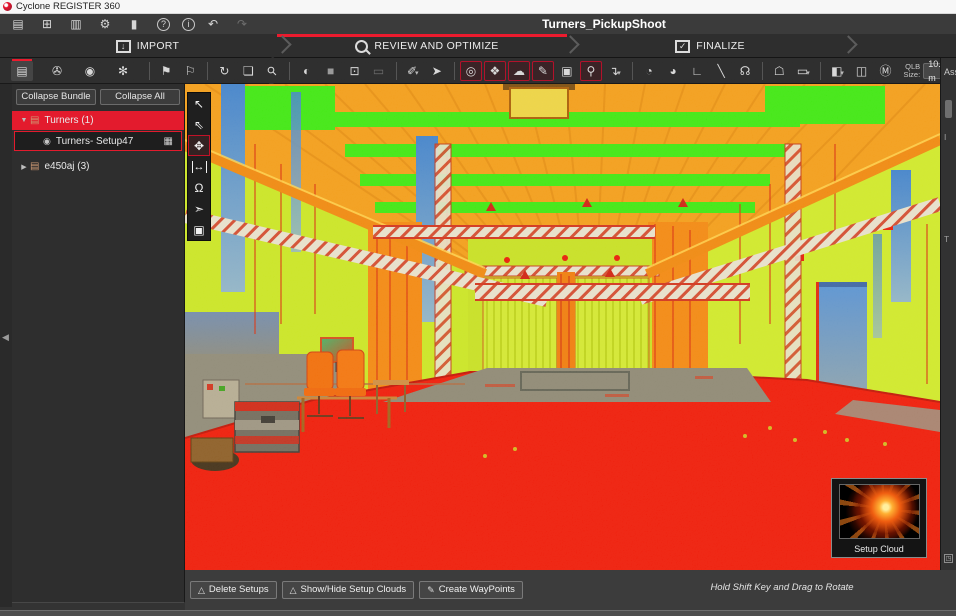  What do you see at coordinates (18, 24) in the screenshot?
I see `open-project-icon: ▤` at bounding box center [18, 24].